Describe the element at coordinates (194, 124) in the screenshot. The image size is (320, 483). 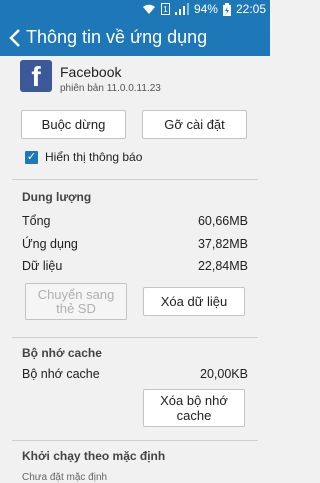
I see `uninstall-button: Gỡ cài đặt` at that location.